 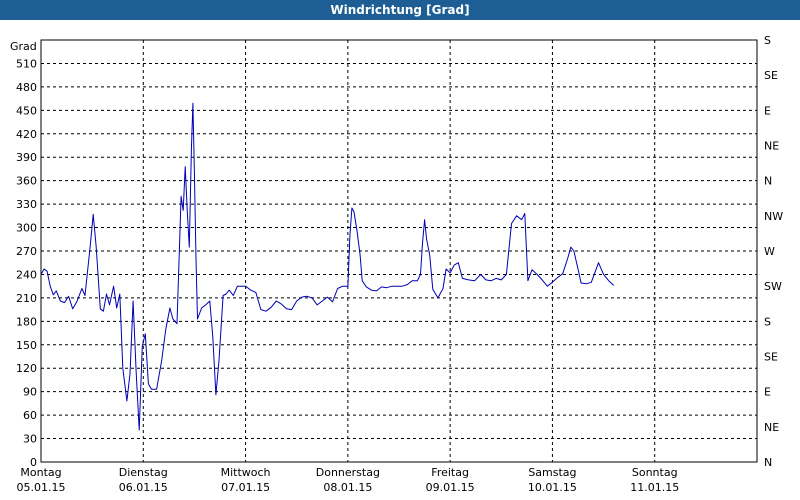 What do you see at coordinates (26, 251) in the screenshot?
I see `y-tick-label: 270` at bounding box center [26, 251].